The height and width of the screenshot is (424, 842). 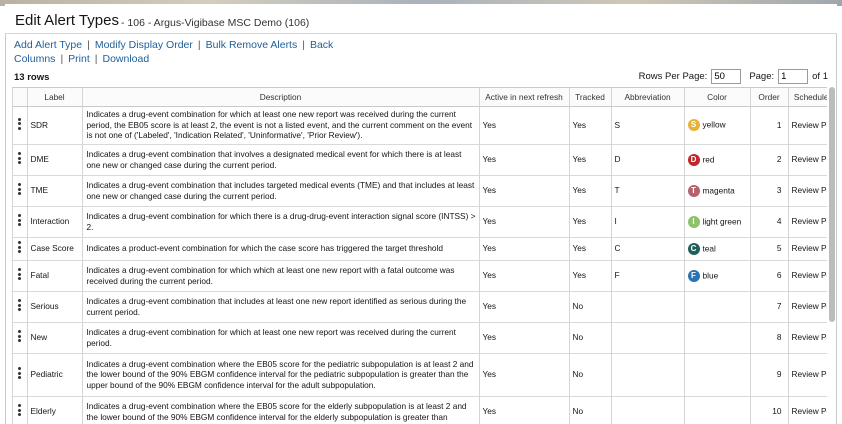 What do you see at coordinates (769, 276) in the screenshot?
I see `order-cell: 6` at bounding box center [769, 276].